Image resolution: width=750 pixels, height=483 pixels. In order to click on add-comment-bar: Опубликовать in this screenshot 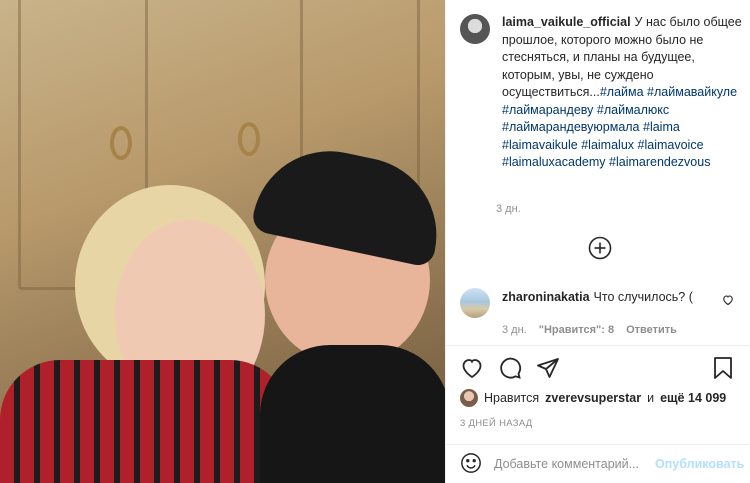, I will do `click(598, 463)`.